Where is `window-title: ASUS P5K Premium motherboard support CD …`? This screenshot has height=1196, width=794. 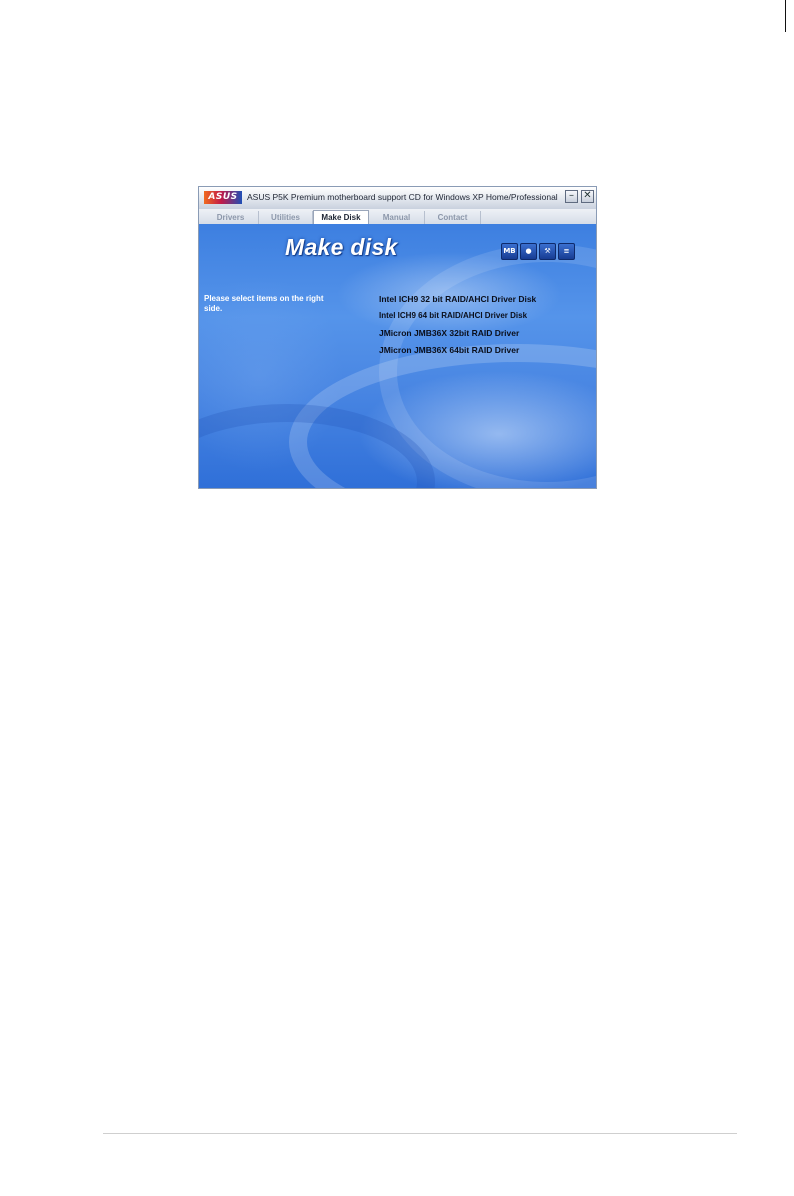
window-title: ASUS P5K Premium motherboard support CD … is located at coordinates (402, 197).